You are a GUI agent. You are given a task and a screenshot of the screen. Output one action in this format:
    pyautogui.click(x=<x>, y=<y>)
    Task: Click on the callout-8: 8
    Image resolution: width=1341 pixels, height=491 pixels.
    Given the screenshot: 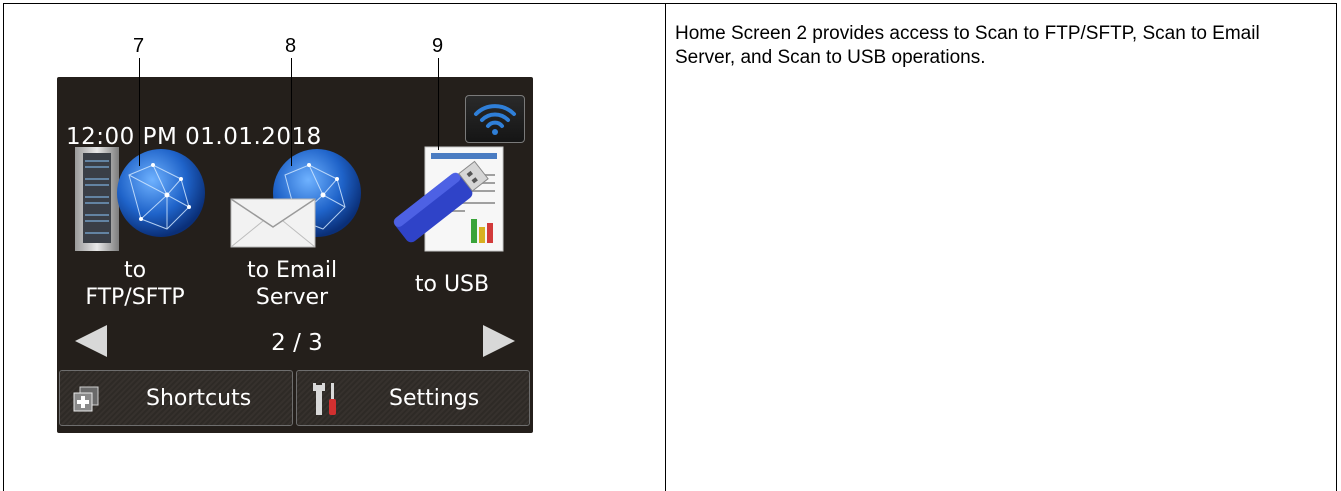 What is the action you would take?
    pyautogui.click(x=291, y=46)
    